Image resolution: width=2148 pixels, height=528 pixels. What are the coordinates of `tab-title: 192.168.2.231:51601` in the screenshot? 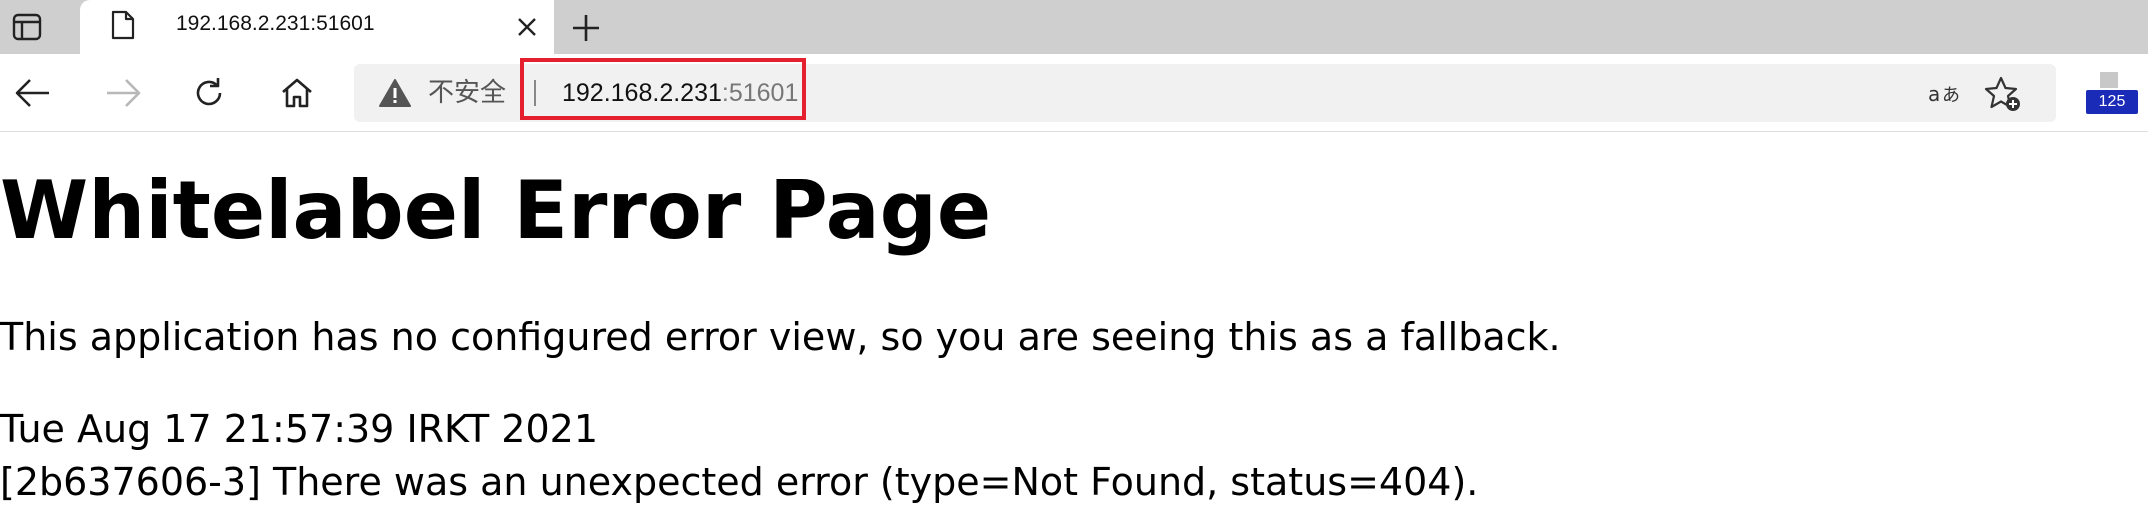 It's located at (275, 23).